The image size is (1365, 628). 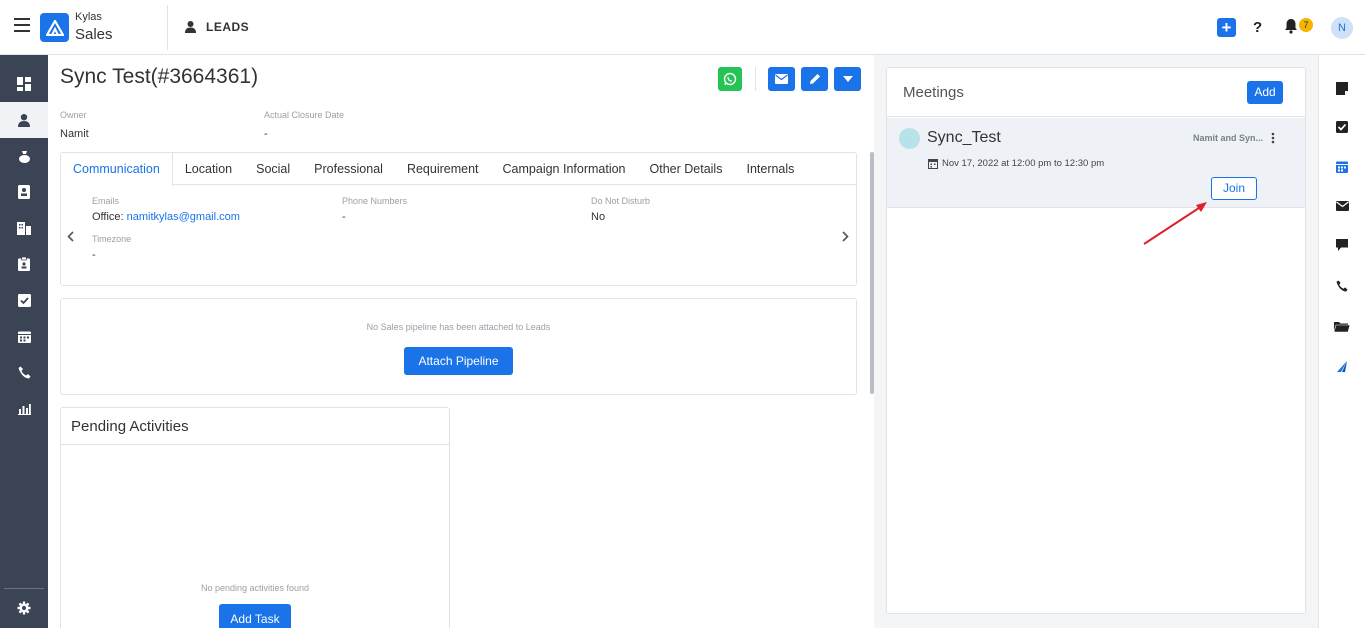 I want to click on nav-calendar-icon, so click(x=24, y=336).